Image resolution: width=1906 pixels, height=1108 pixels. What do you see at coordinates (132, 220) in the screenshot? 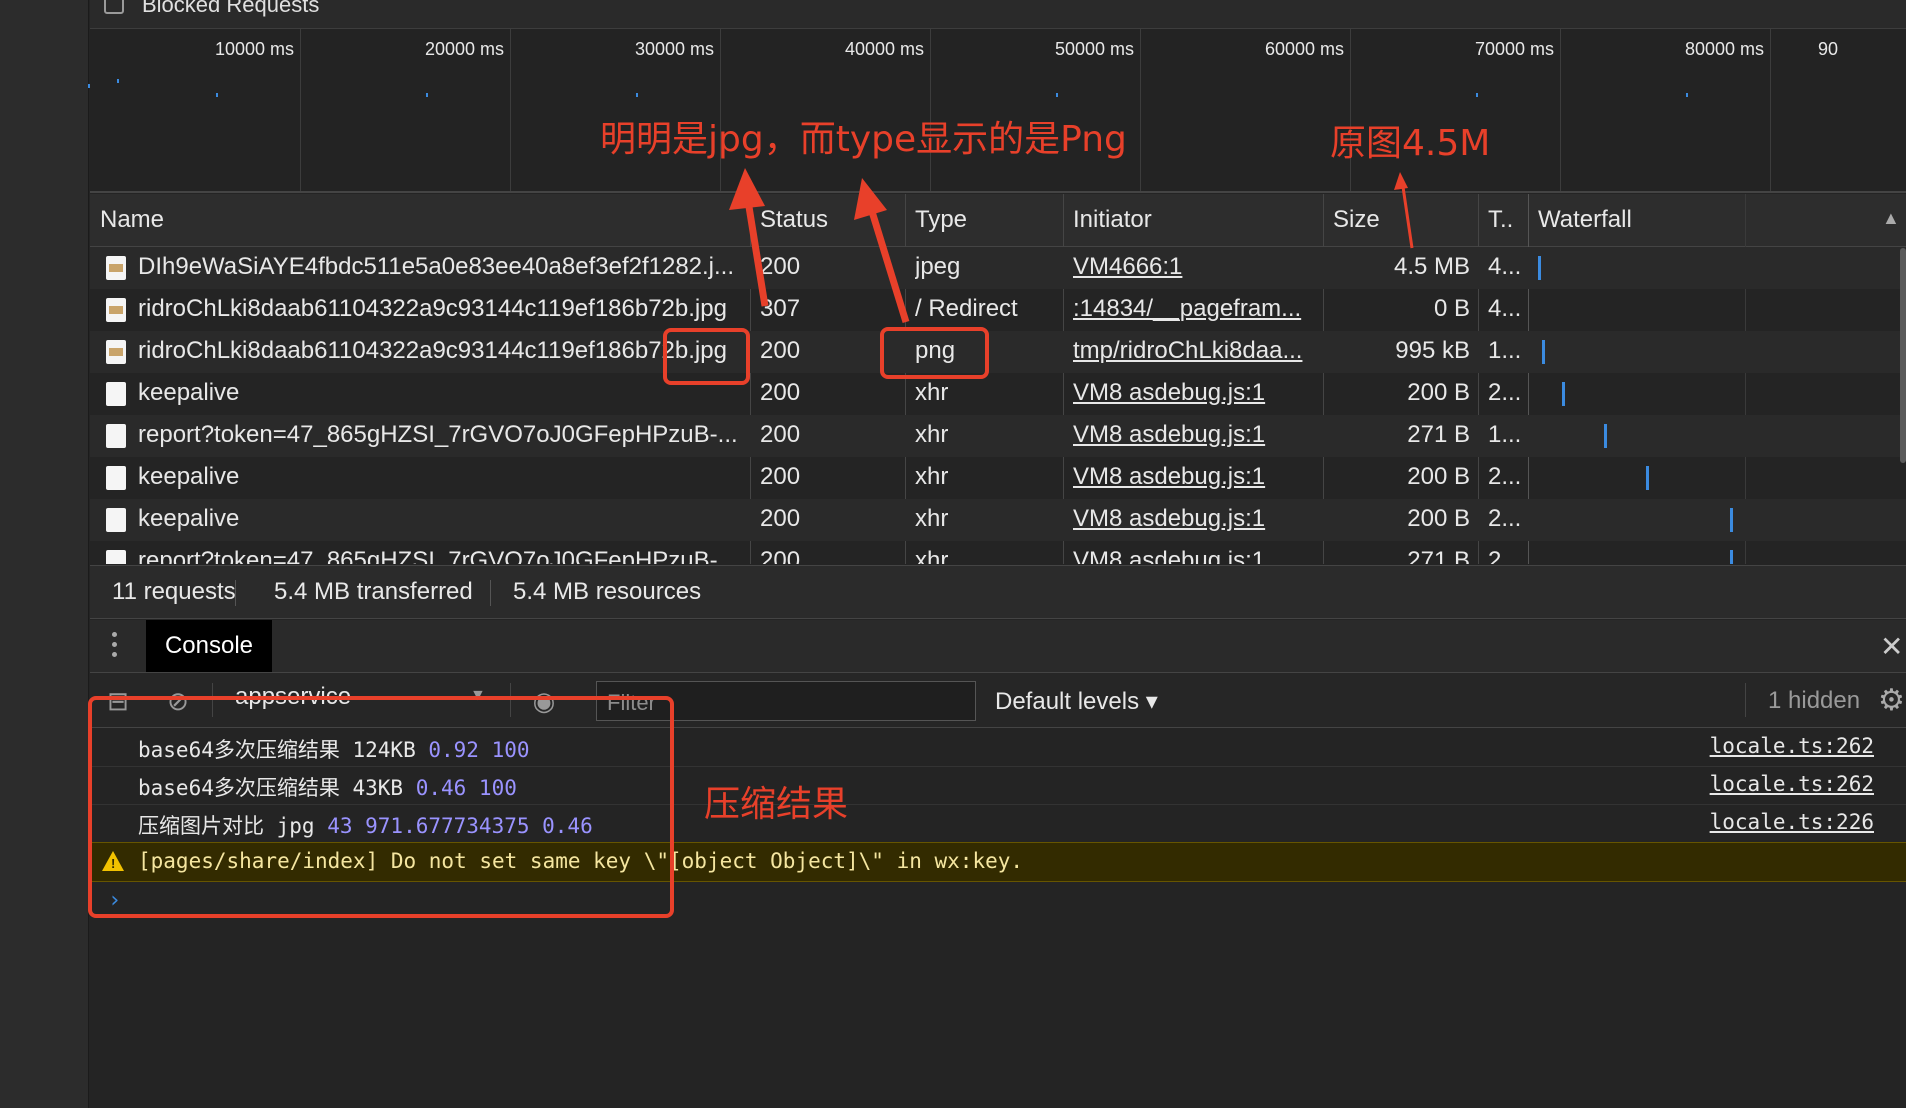
I see `column-header-name: Name` at bounding box center [132, 220].